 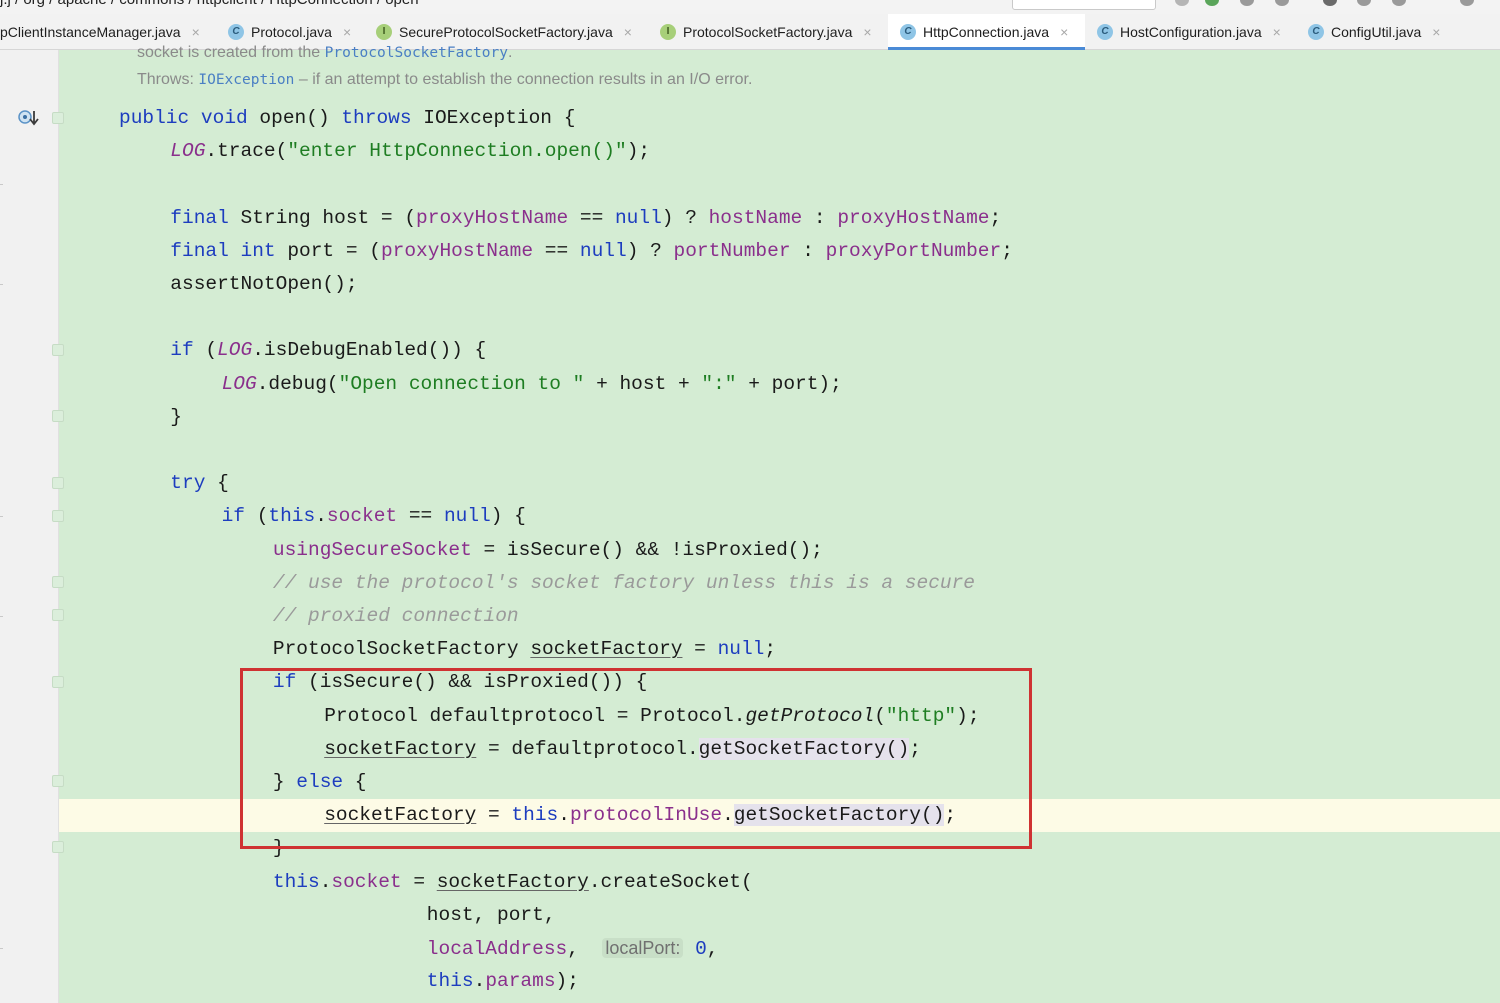 I want to click on code-line: // proxied connection, so click(x=396, y=616).